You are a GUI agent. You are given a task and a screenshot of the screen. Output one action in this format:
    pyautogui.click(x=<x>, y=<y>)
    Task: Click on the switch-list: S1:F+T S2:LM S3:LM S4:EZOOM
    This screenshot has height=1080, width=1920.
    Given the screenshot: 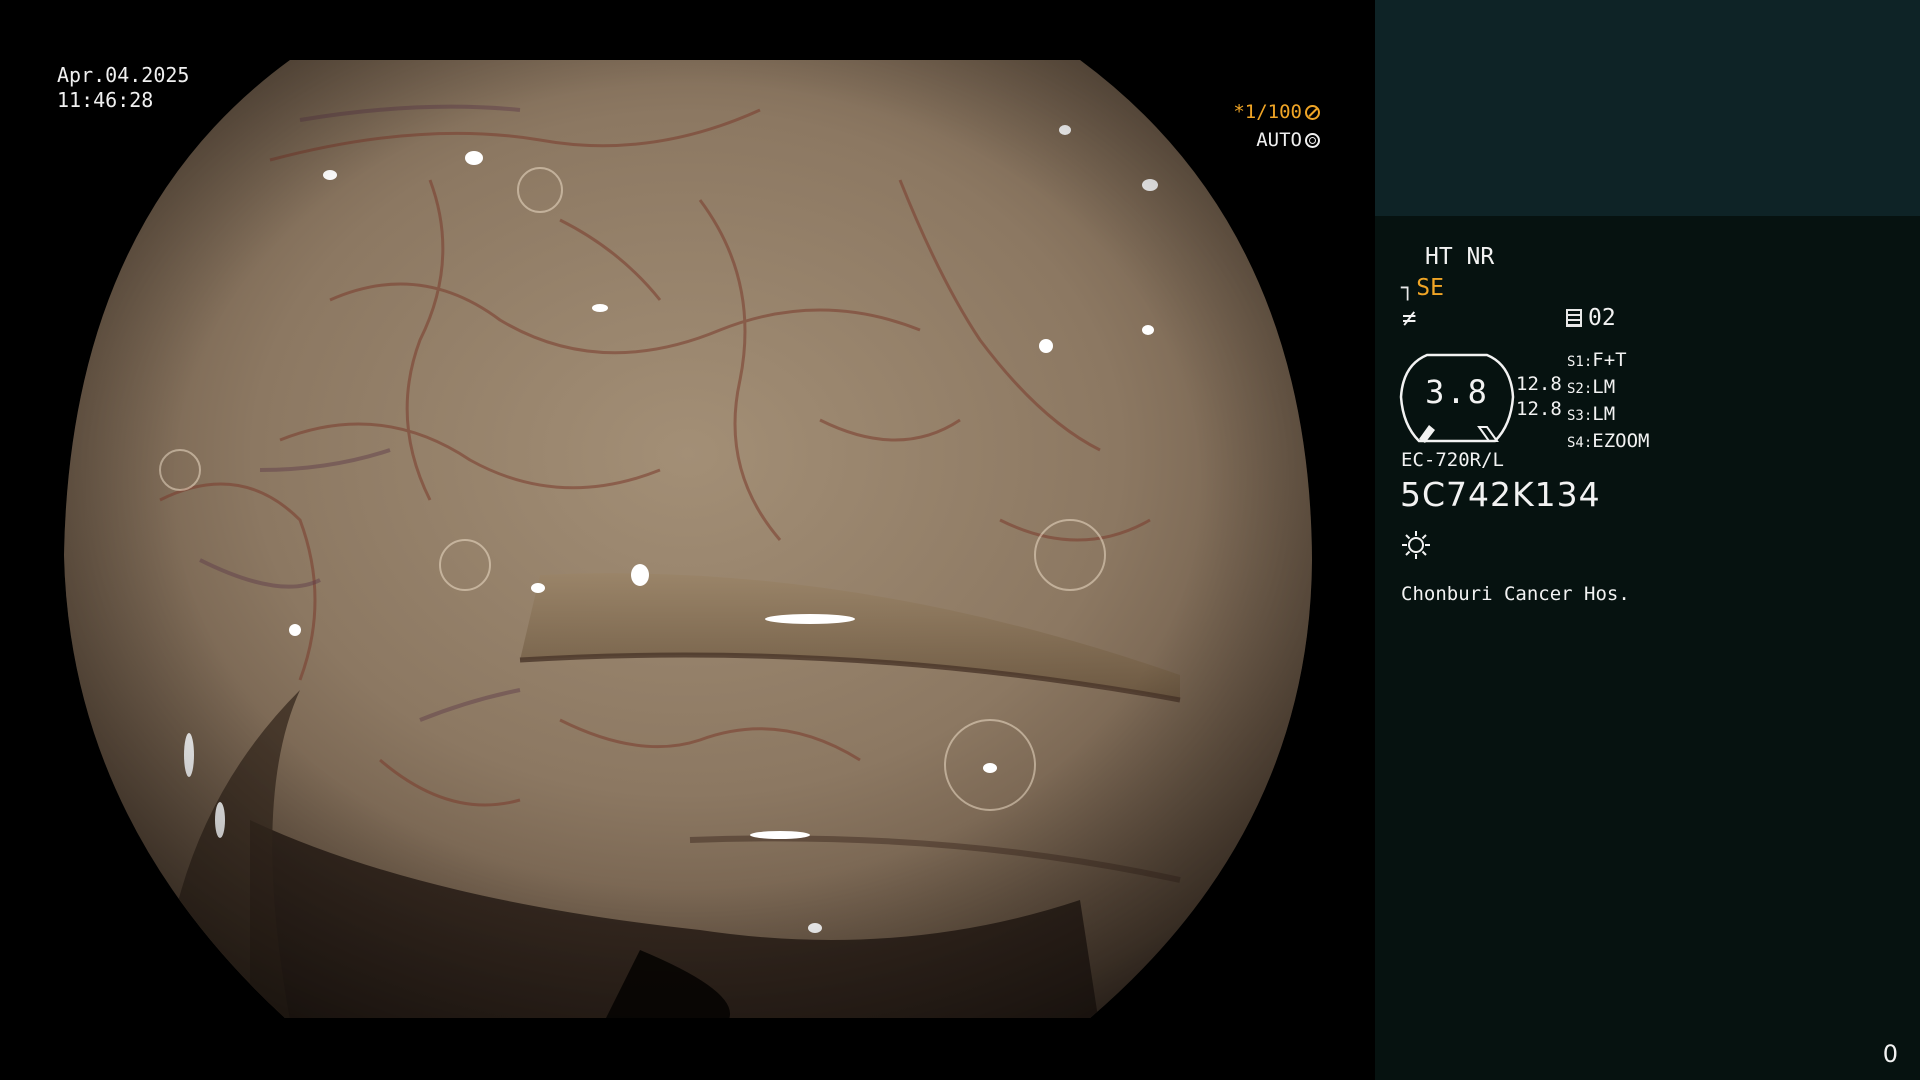 What is the action you would take?
    pyautogui.click(x=1608, y=402)
    